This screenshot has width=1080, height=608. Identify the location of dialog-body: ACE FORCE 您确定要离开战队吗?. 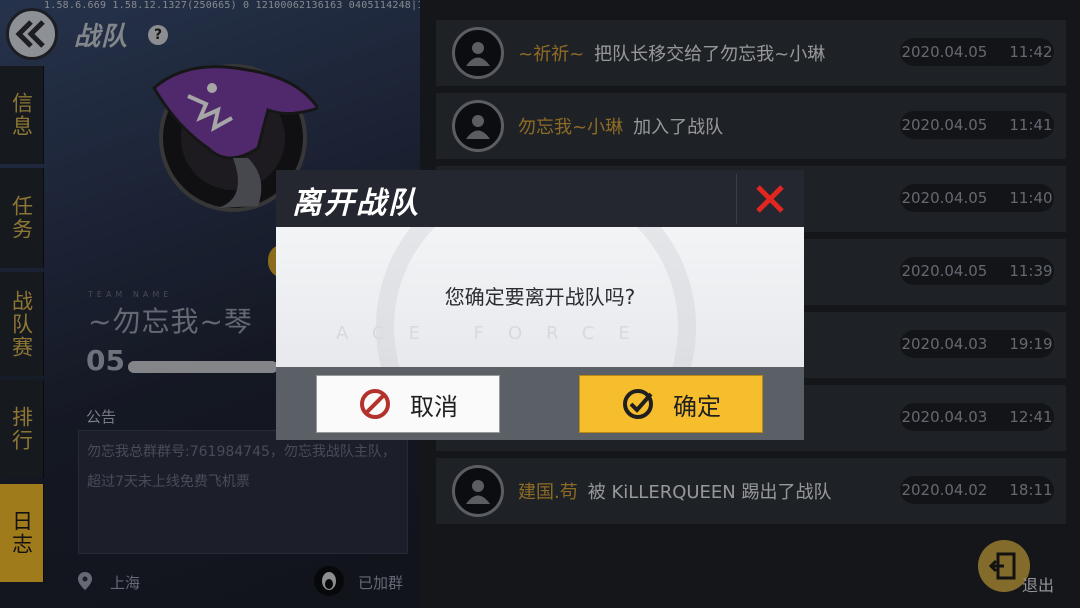
(540, 302).